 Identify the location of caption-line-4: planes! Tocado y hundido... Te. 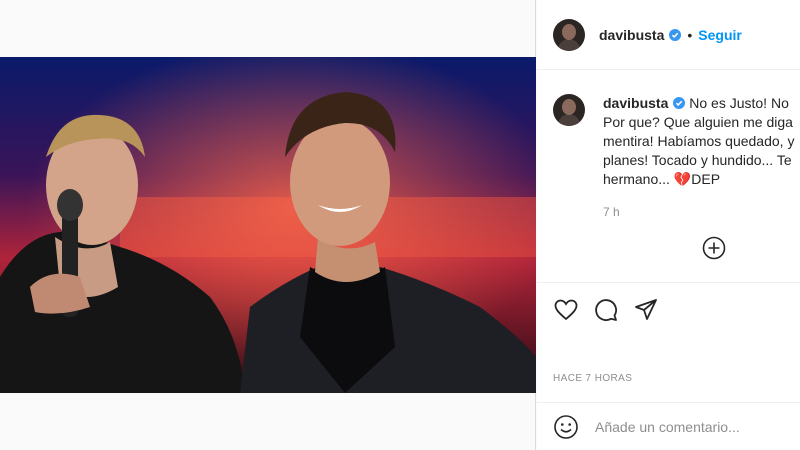
(697, 160).